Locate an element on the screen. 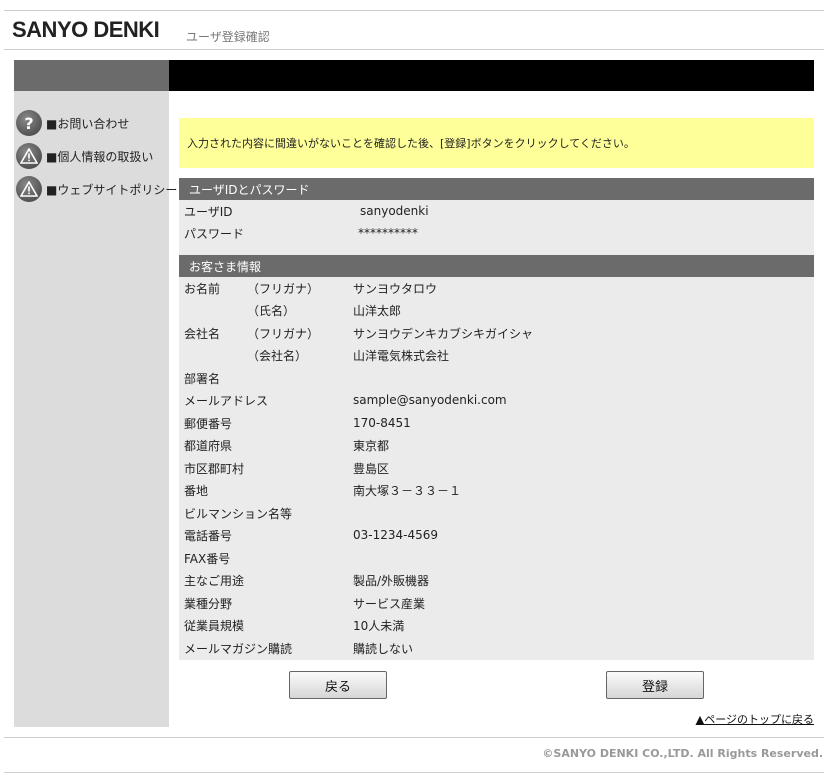 The image size is (827, 778). field-value: 東京都 is located at coordinates (371, 445).